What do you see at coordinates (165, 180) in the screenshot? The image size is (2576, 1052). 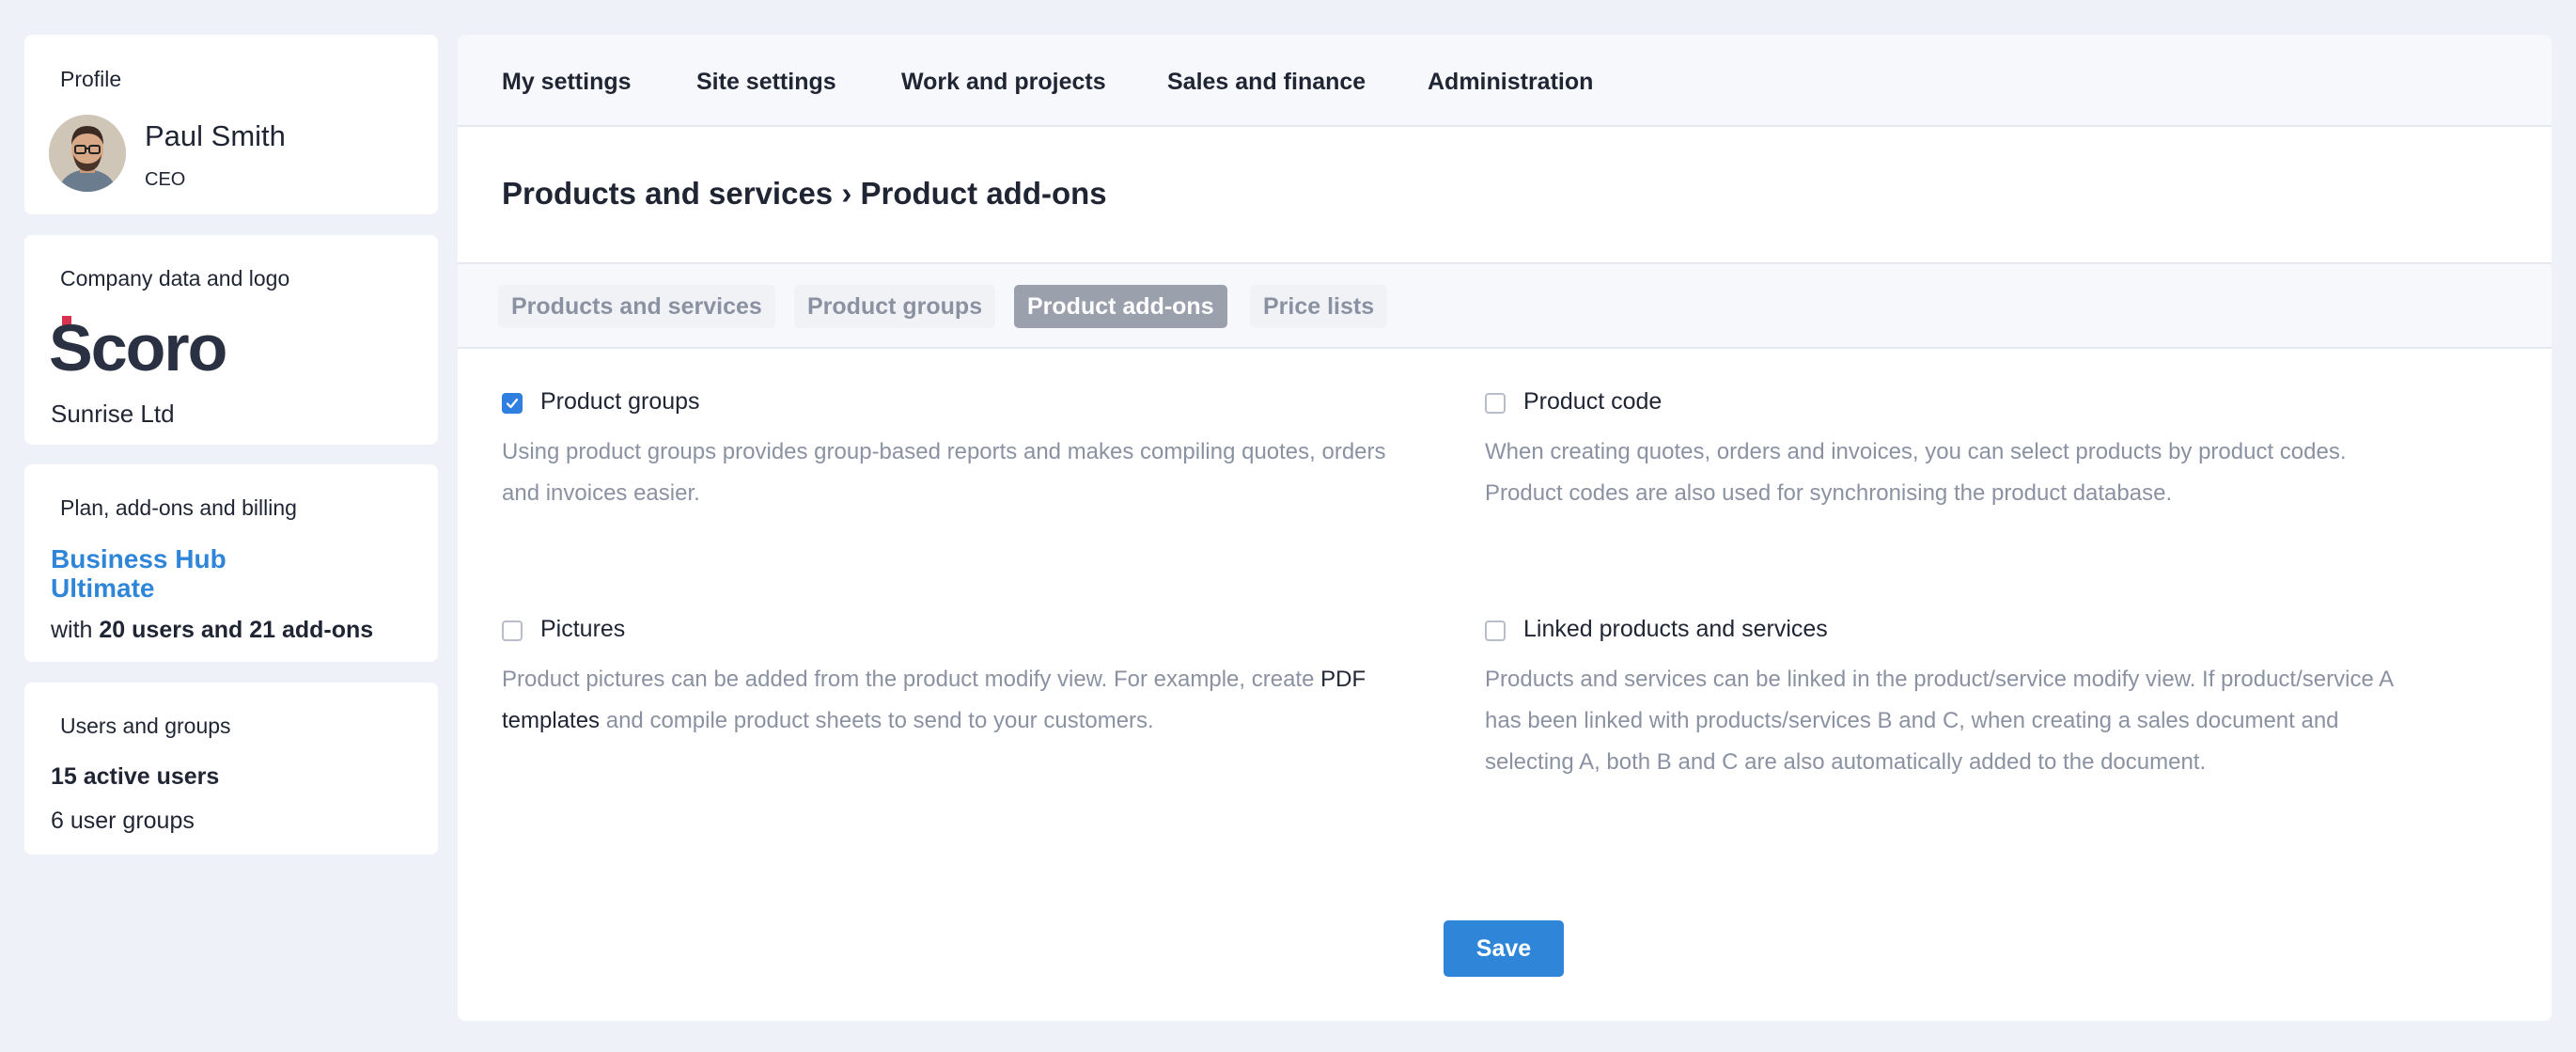 I see `profile-role: CEO` at bounding box center [165, 180].